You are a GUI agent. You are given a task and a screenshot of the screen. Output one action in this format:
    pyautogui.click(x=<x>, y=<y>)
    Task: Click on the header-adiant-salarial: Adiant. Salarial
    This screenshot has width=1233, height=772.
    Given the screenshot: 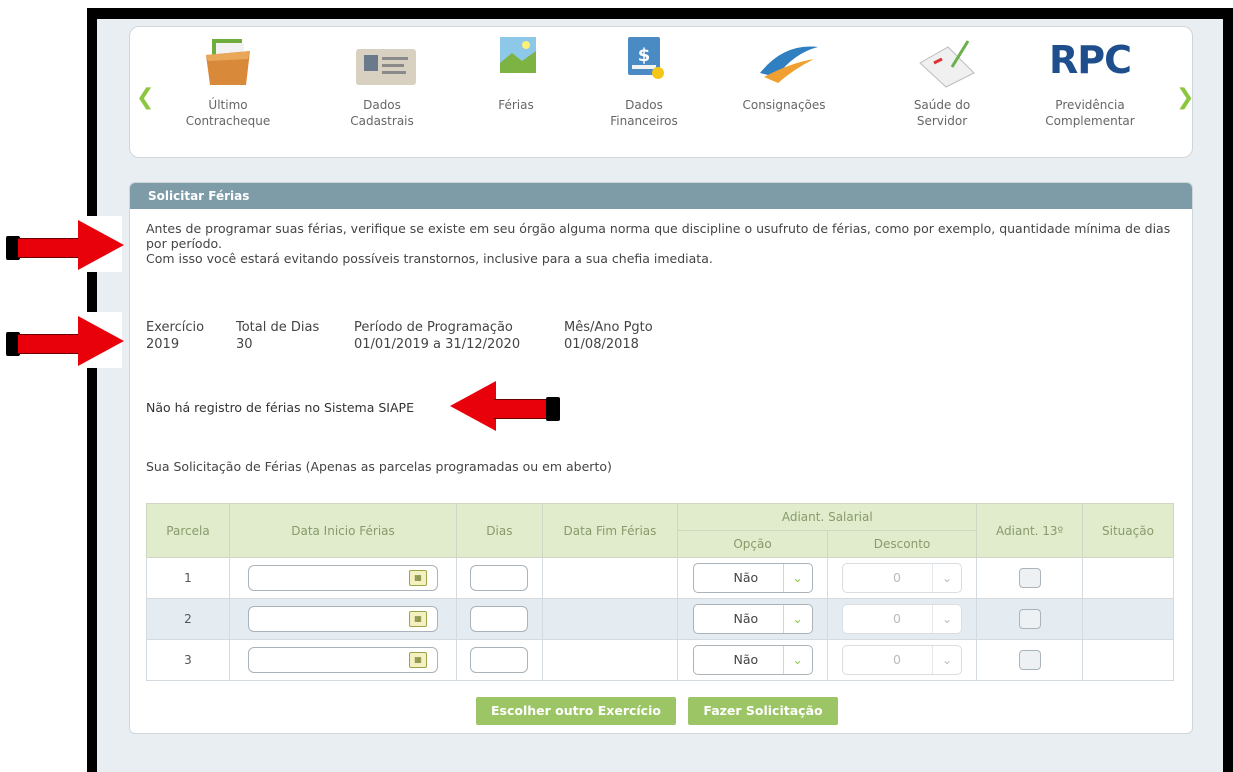 What is the action you would take?
    pyautogui.click(x=827, y=517)
    